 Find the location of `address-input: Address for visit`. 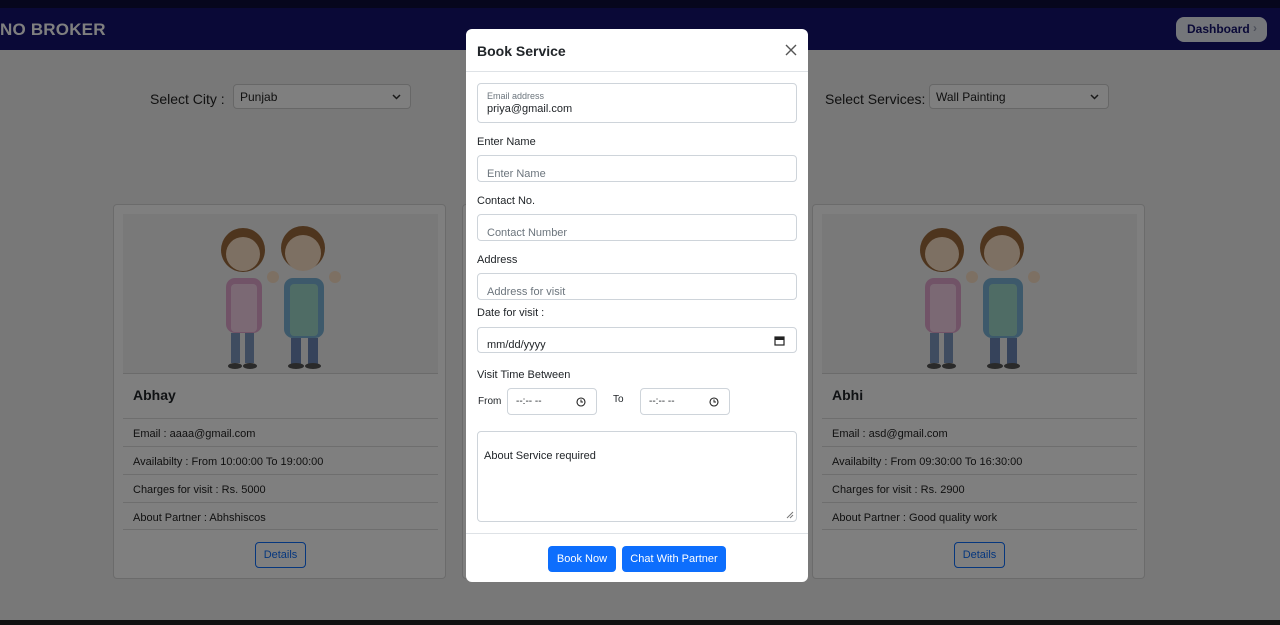

address-input: Address for visit is located at coordinates (637, 286).